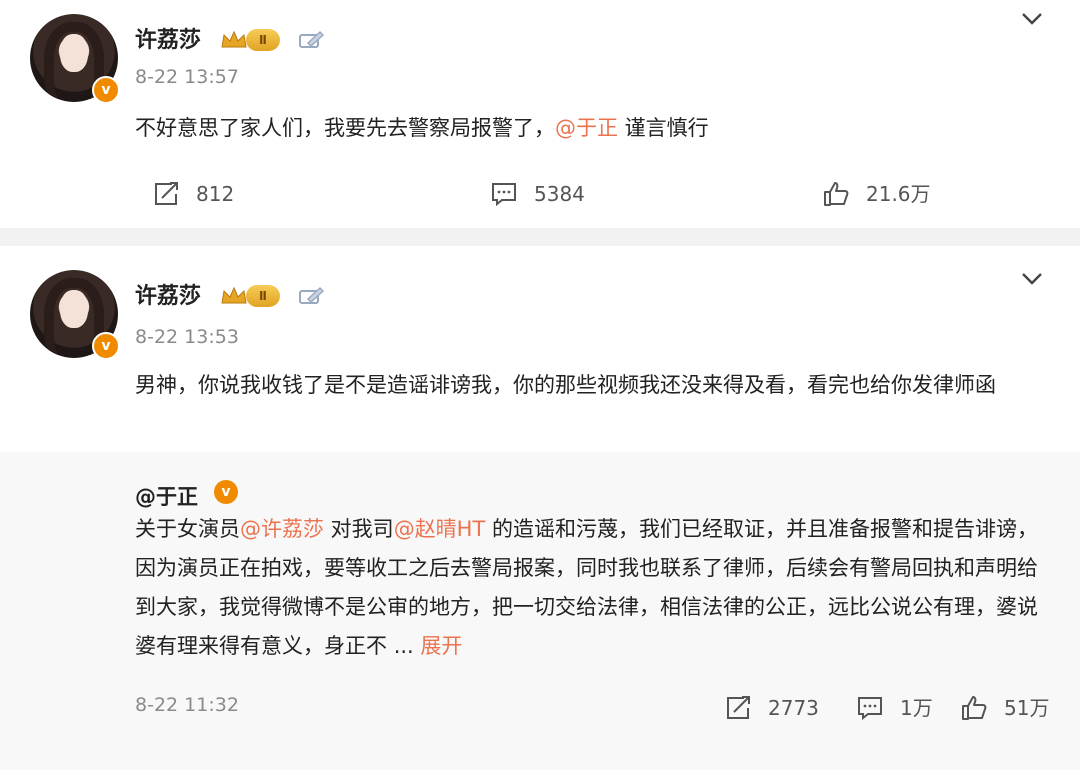  Describe the element at coordinates (663, 128) in the screenshot. I see `post-text-segment: 谨言慎行` at that location.